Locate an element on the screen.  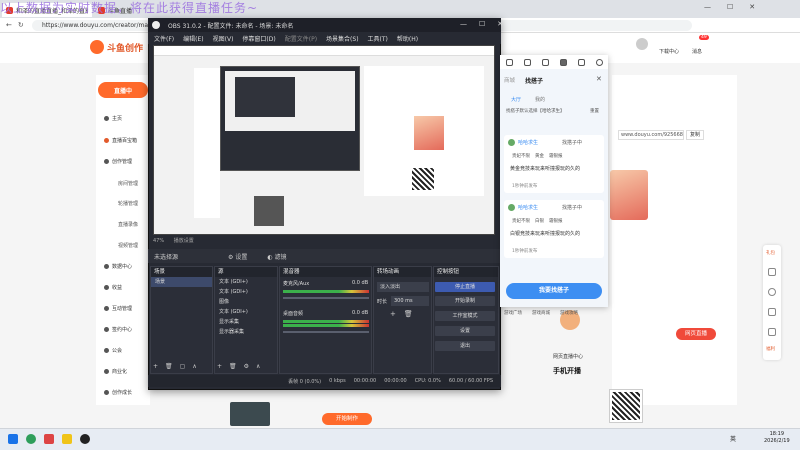
transition-select: 淡入淡出 is located at coordinates (403, 287).